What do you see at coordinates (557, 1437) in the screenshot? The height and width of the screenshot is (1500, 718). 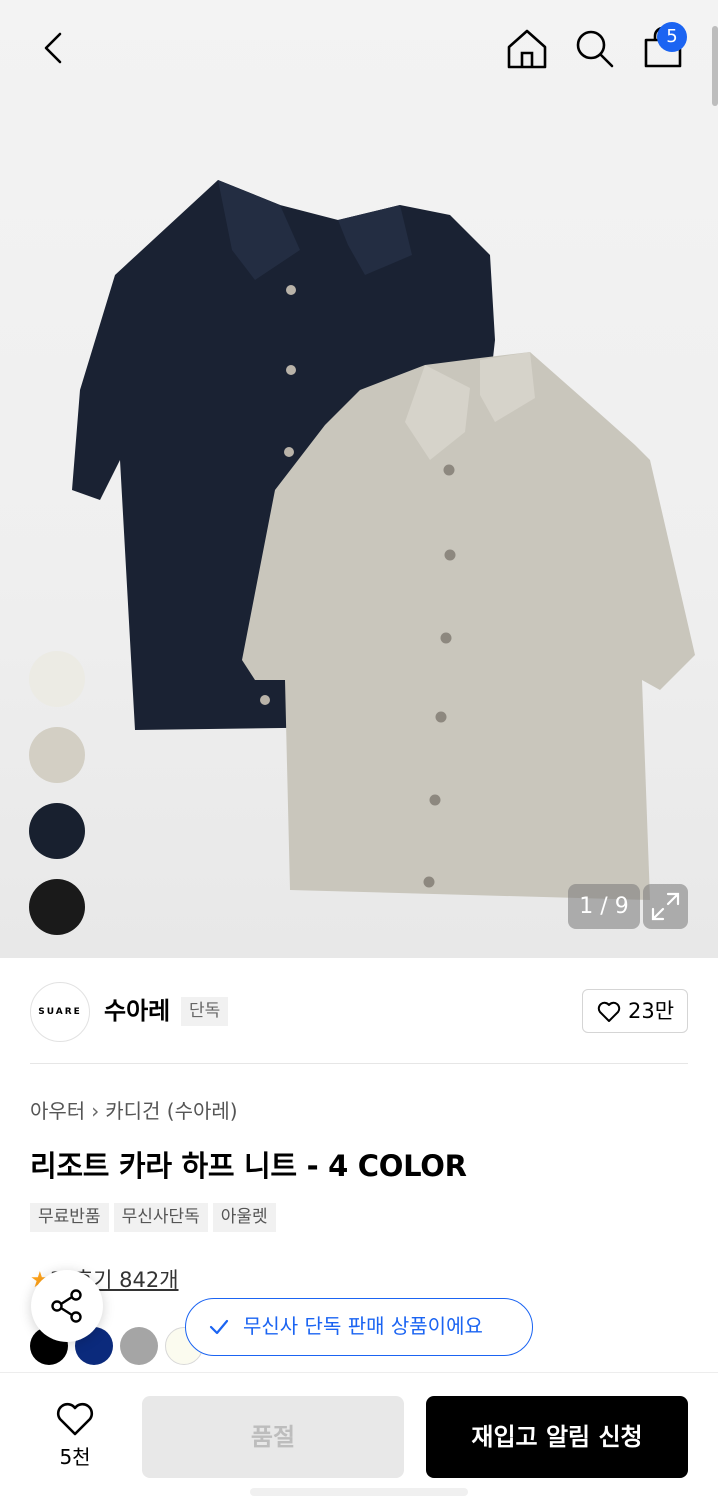 I see `restock-alert-button: 재입고 알림 신청` at bounding box center [557, 1437].